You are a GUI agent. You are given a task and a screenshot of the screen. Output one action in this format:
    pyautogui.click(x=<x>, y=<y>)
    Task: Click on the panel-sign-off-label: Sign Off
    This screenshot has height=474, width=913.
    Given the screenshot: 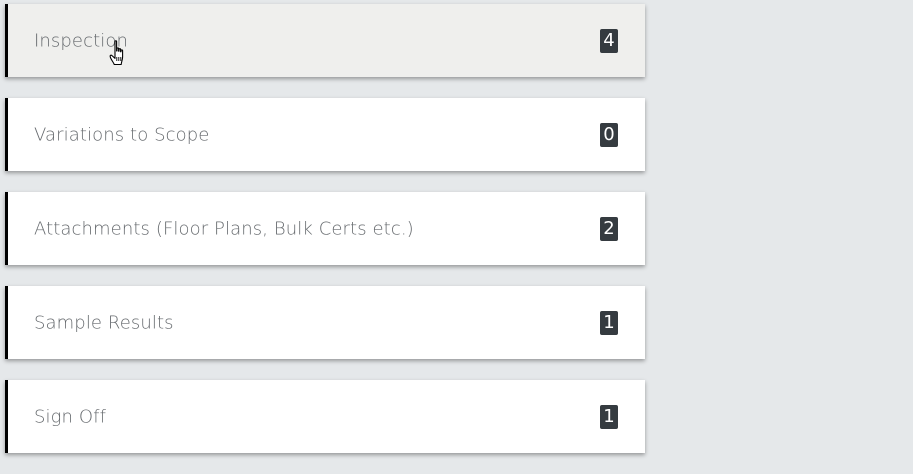 What is the action you would take?
    pyautogui.click(x=70, y=416)
    